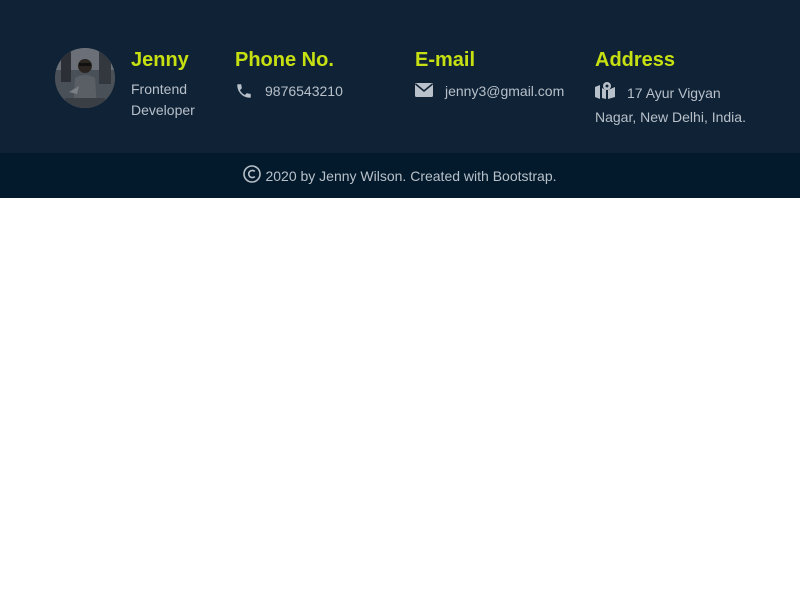 This screenshot has height=600, width=800. I want to click on address-line2: Nagar, New Delhi, India., so click(670, 117).